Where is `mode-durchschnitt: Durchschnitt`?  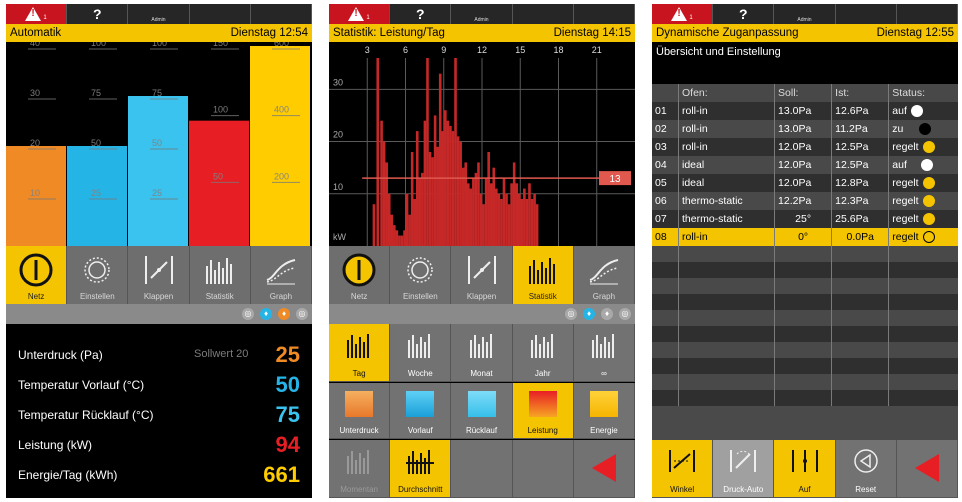
mode-durchschnitt: Durchschnitt is located at coordinates (421, 469).